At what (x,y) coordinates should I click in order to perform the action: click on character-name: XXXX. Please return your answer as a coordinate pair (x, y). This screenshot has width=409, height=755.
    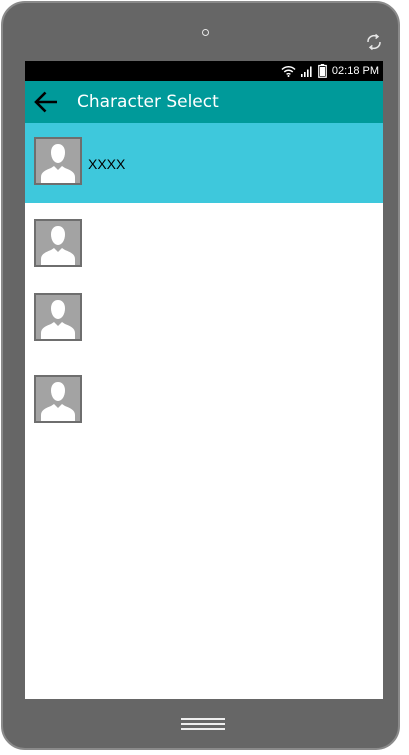
    Looking at the image, I should click on (107, 164).